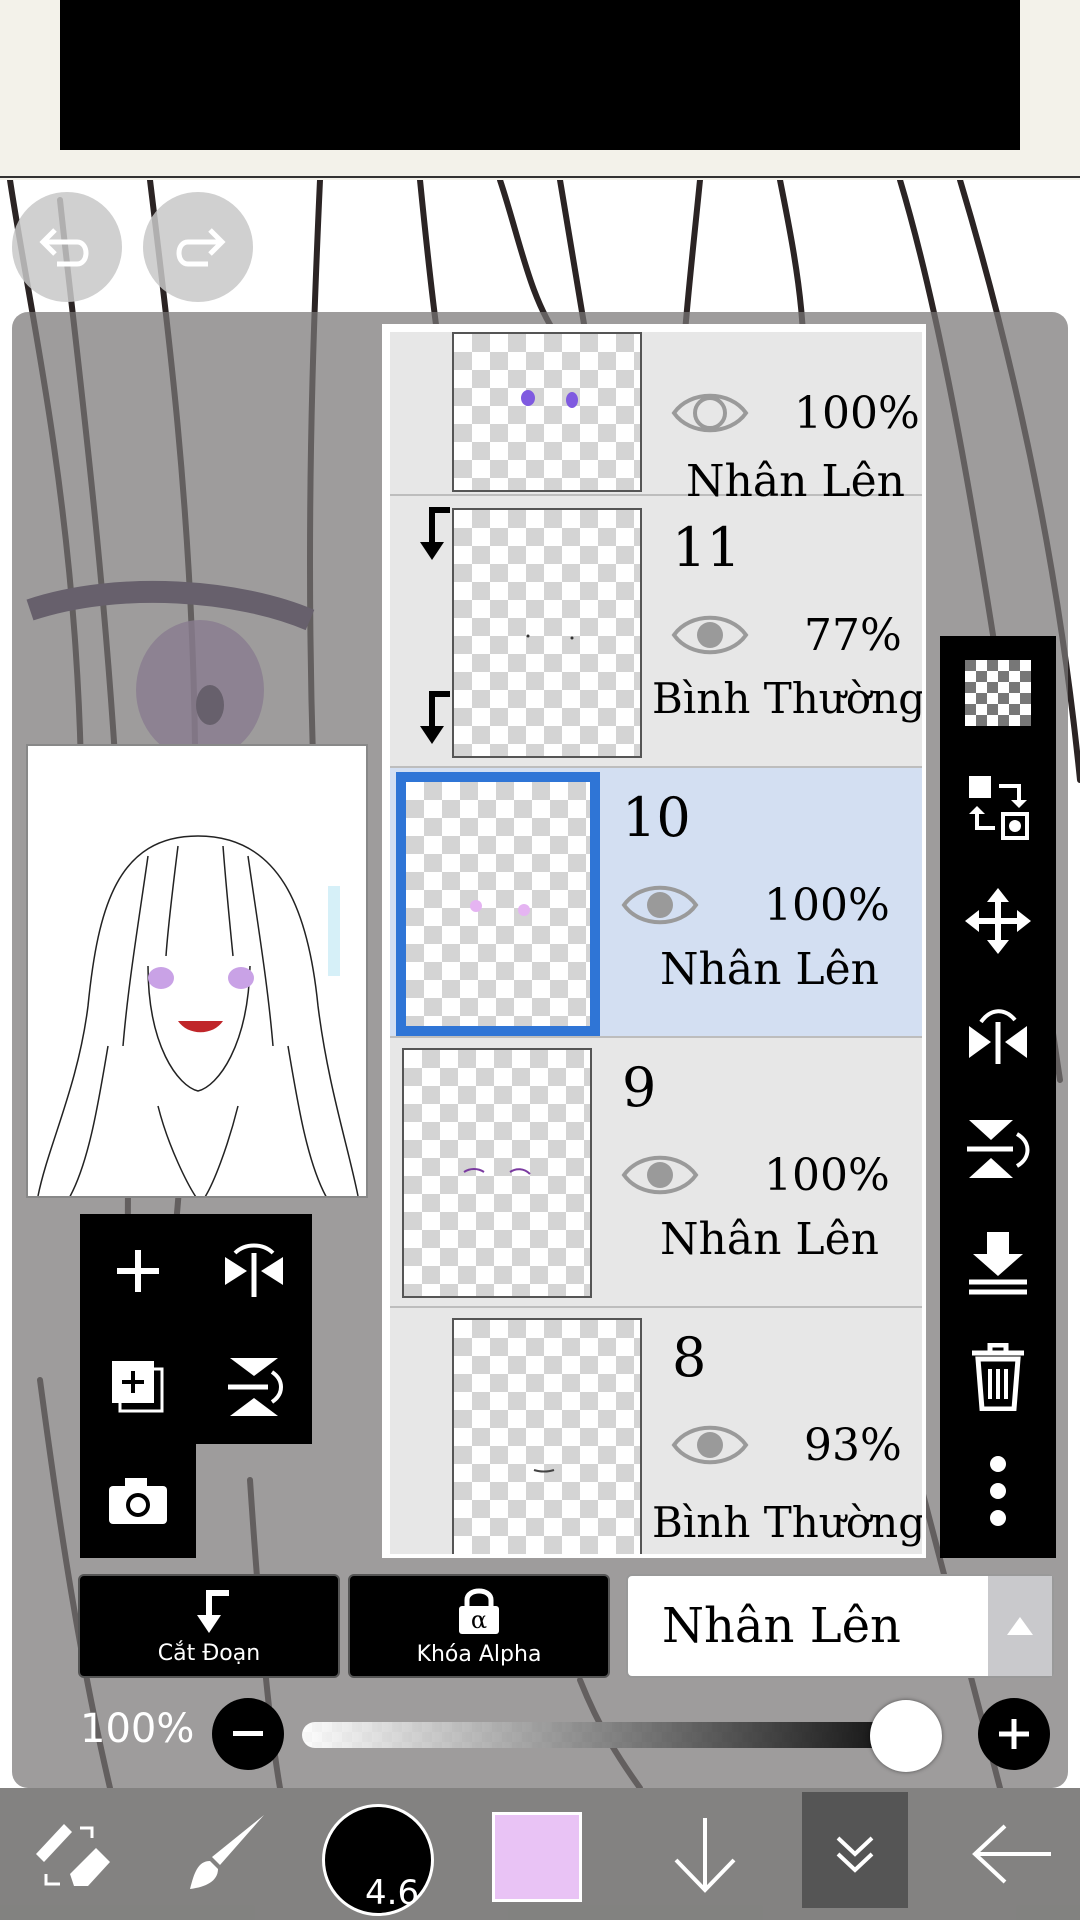 The height and width of the screenshot is (1920, 1080). What do you see at coordinates (392, 1893) in the screenshot?
I see `brush-size-value: 4.6` at bounding box center [392, 1893].